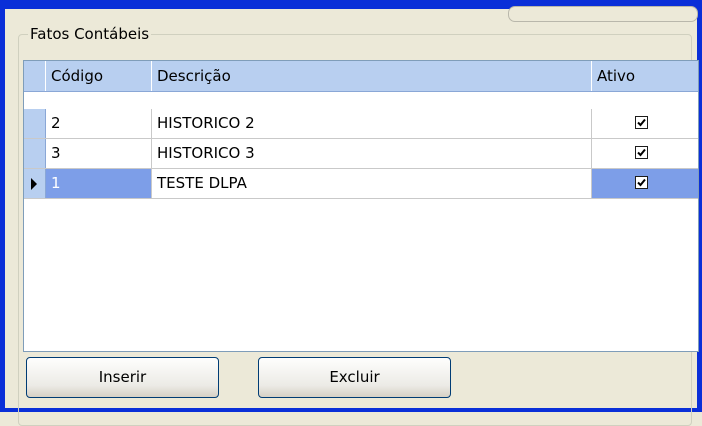 This screenshot has height=426, width=702. I want to click on grid-header: Código Descrição Ativo, so click(361, 76).